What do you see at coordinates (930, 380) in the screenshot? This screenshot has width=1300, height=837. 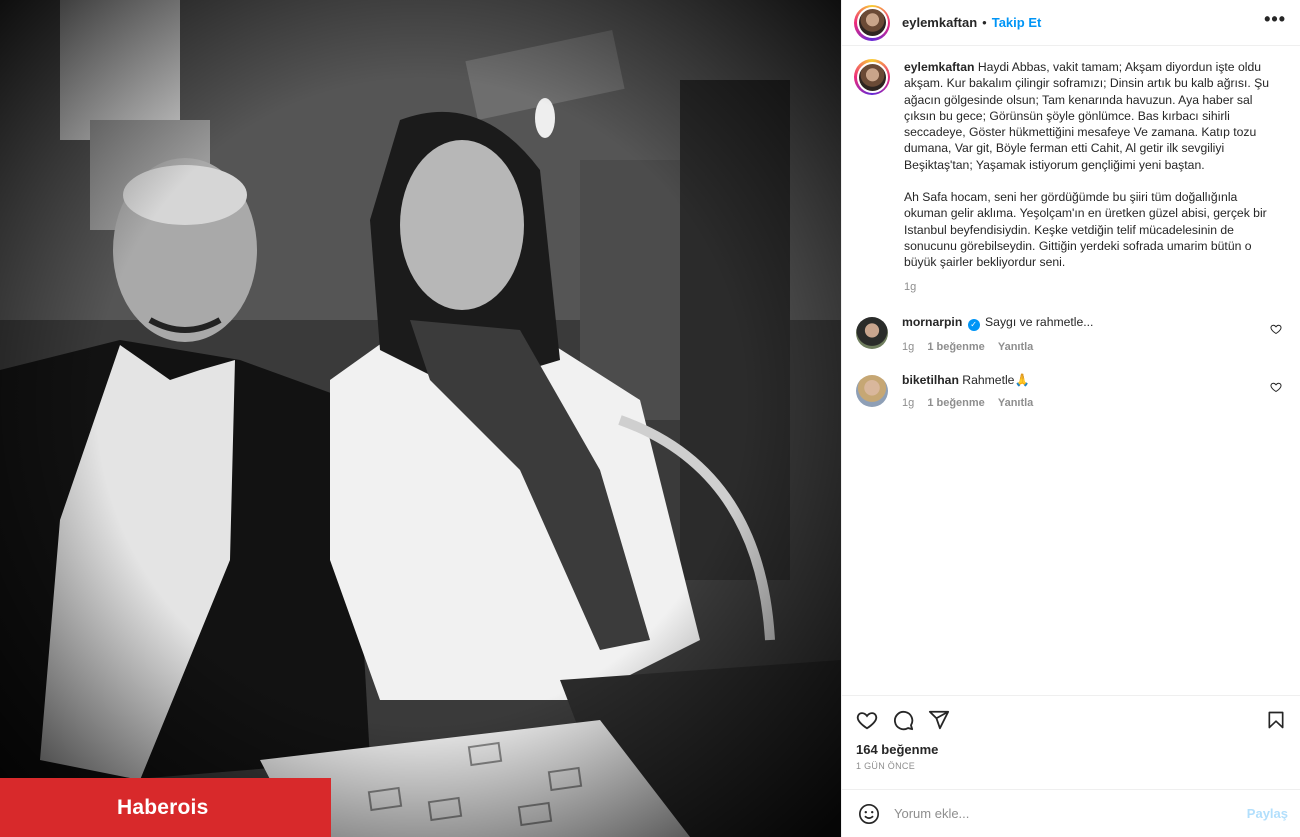 I see `comment-username: biketilhan` at bounding box center [930, 380].